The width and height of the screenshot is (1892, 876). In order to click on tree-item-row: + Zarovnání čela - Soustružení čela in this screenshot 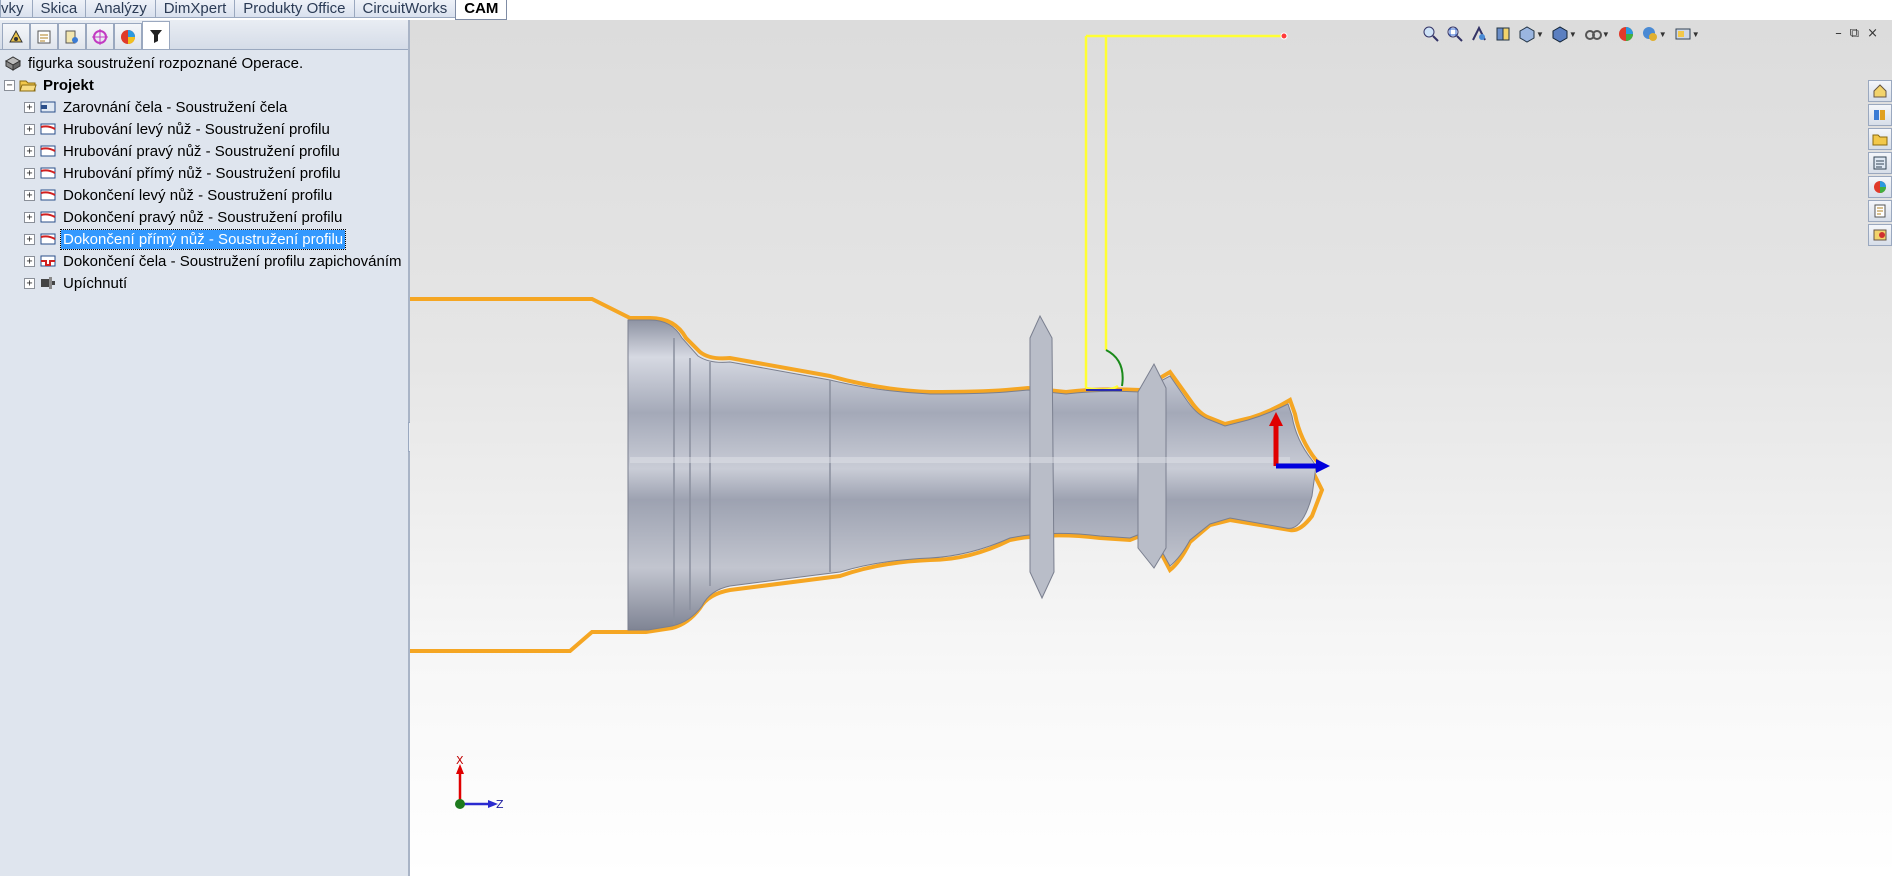, I will do `click(204, 107)`.